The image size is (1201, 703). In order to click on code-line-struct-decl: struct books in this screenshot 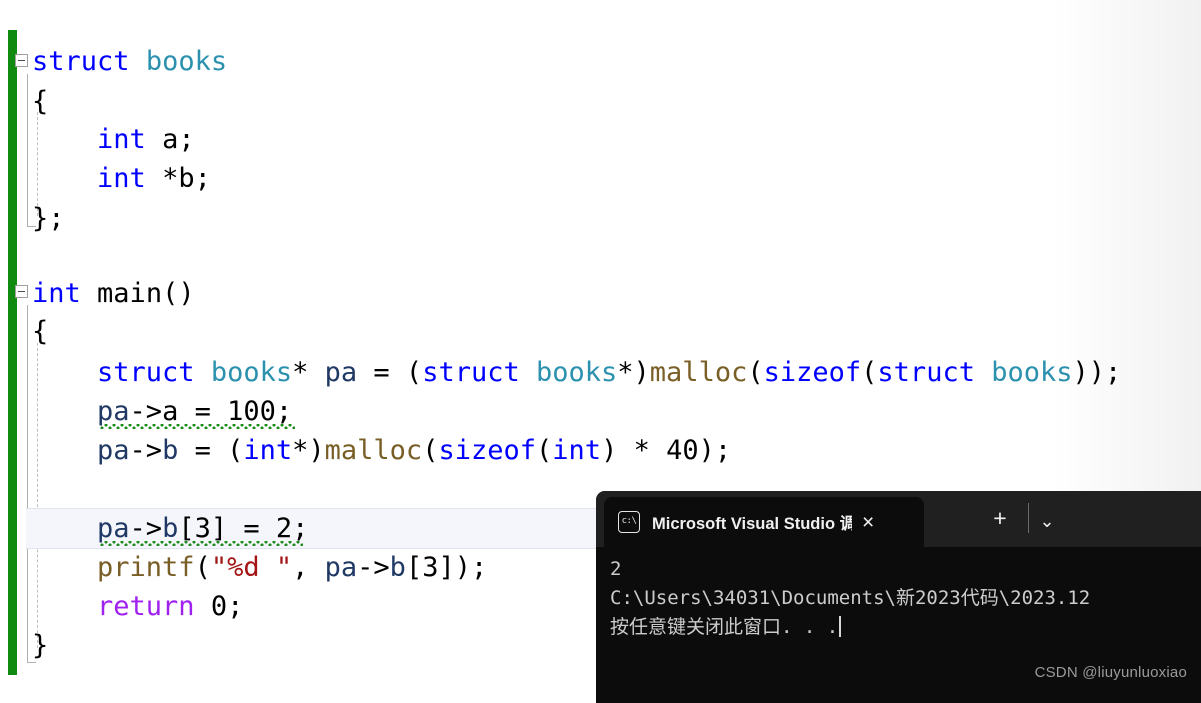, I will do `click(129, 62)`.